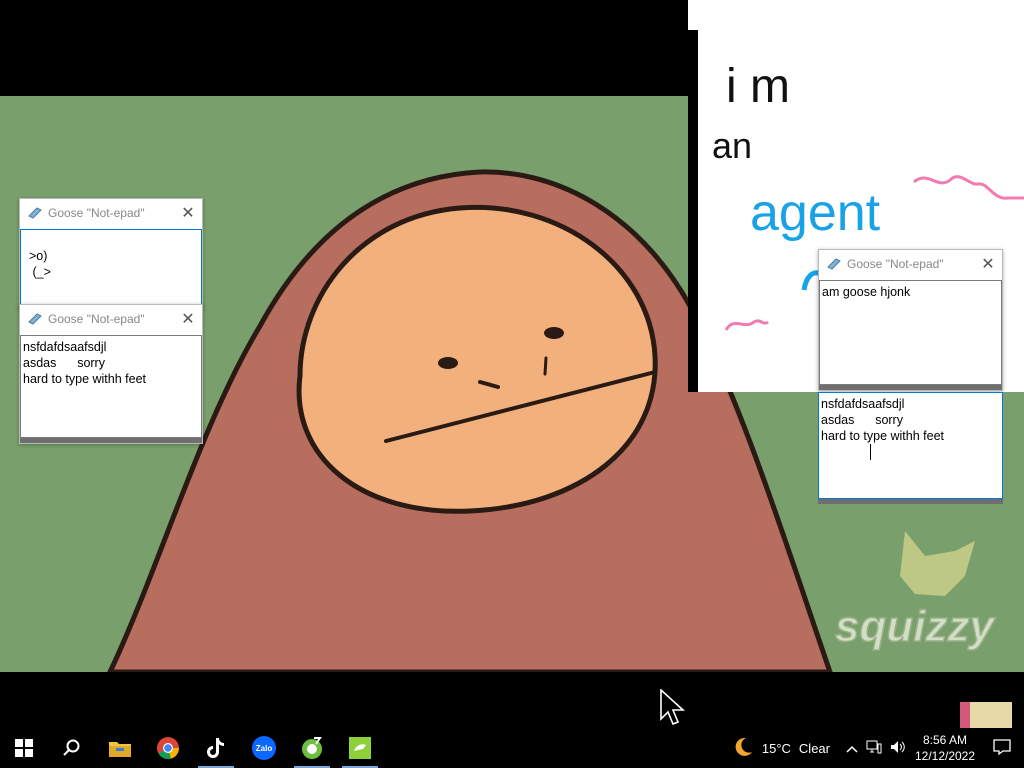 This screenshot has height=768, width=1024. What do you see at coordinates (120, 748) in the screenshot?
I see `file-explorer-icon` at bounding box center [120, 748].